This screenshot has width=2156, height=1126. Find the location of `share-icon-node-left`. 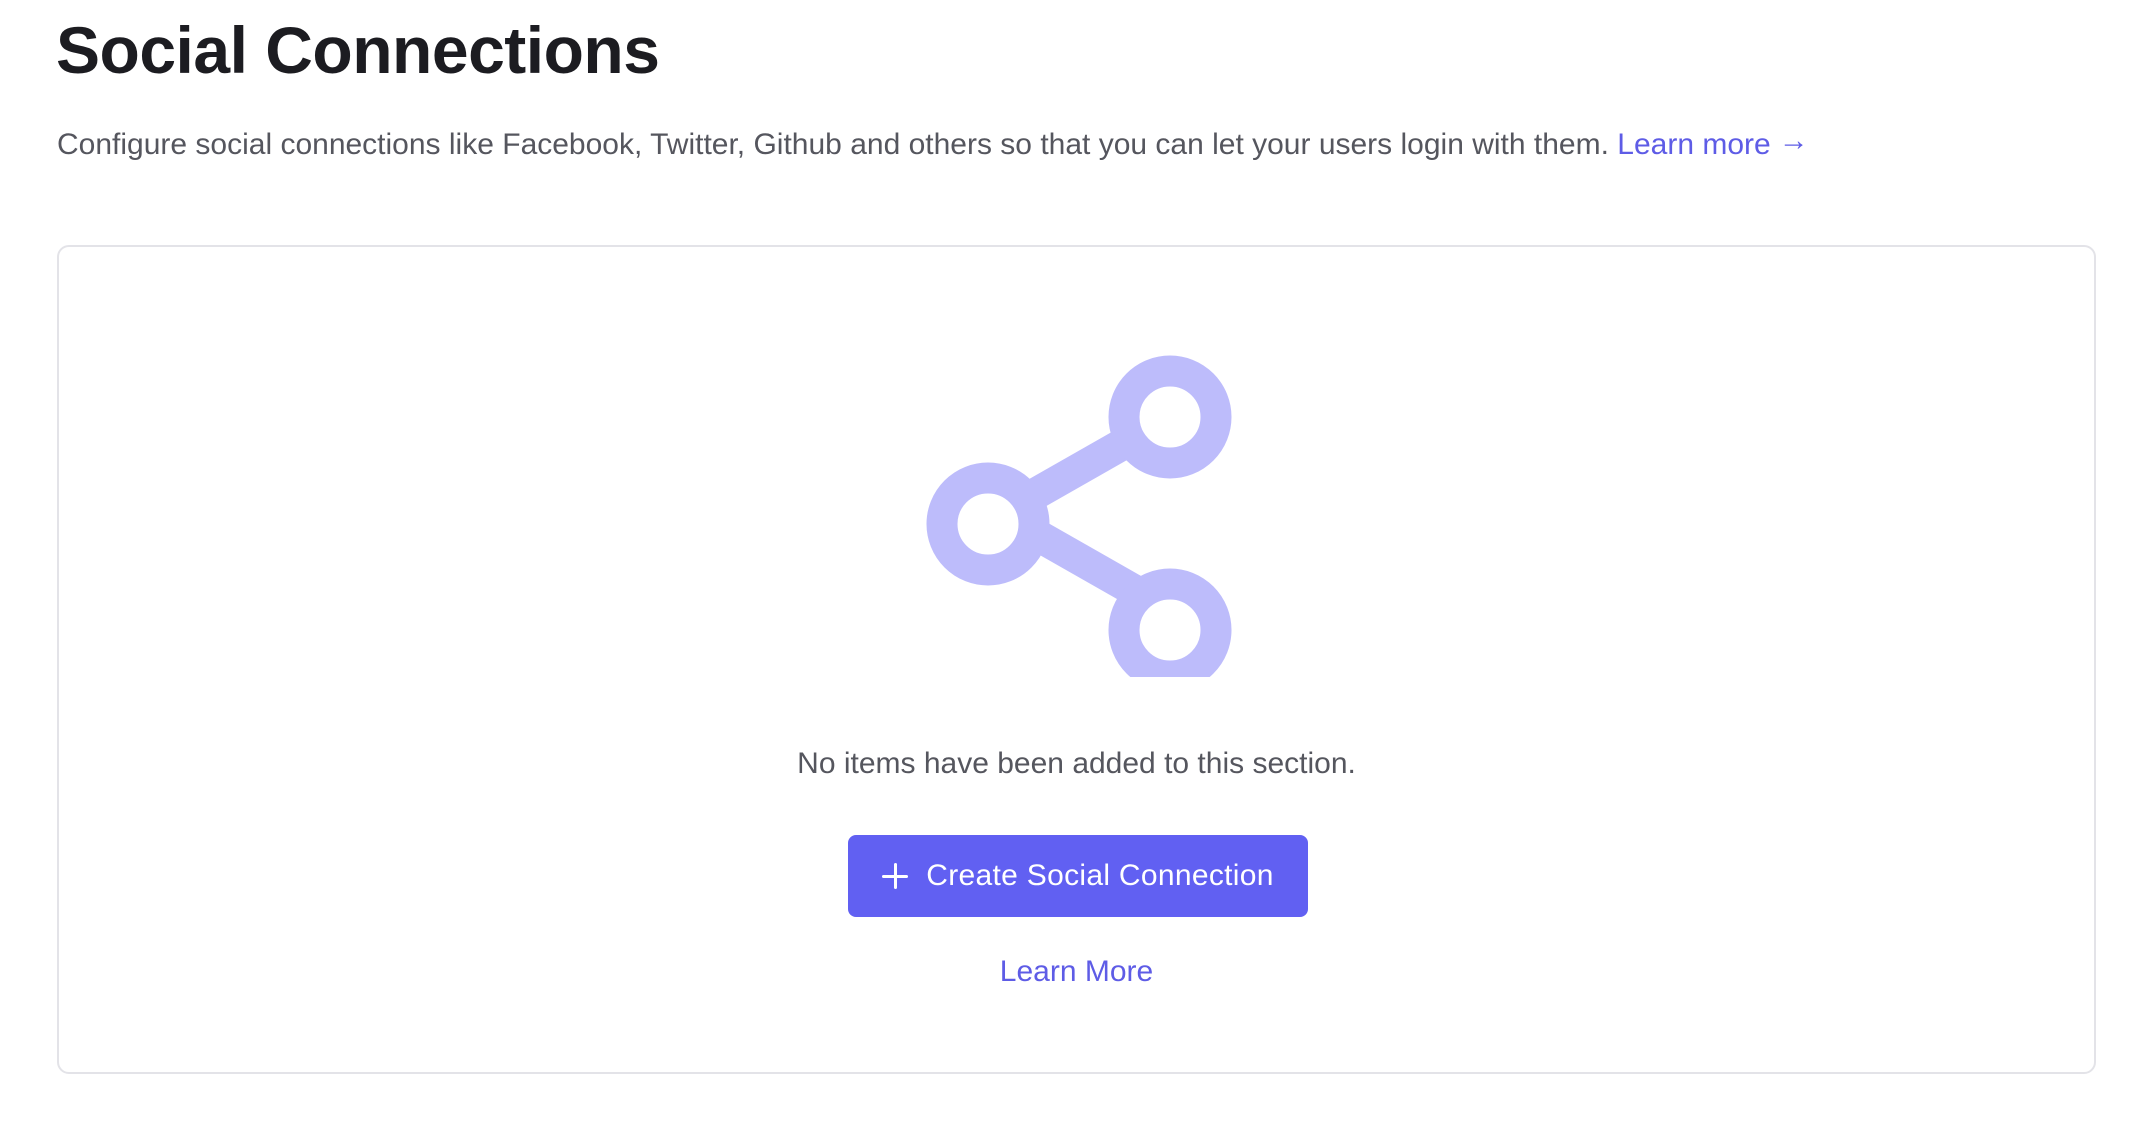

share-icon-node-left is located at coordinates (988, 524).